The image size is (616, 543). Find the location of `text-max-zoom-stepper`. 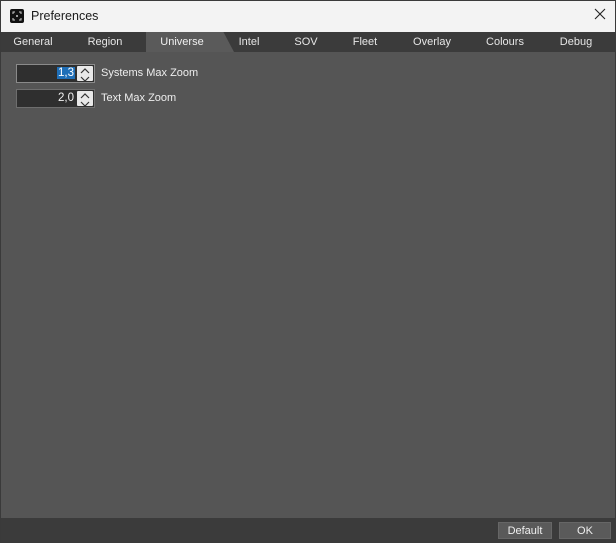

text-max-zoom-stepper is located at coordinates (85, 99).